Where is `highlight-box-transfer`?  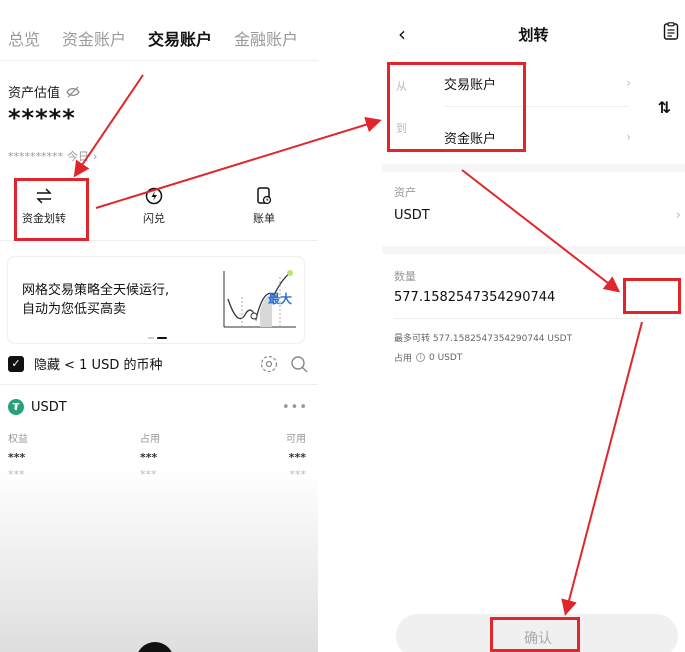
highlight-box-transfer is located at coordinates (51, 209).